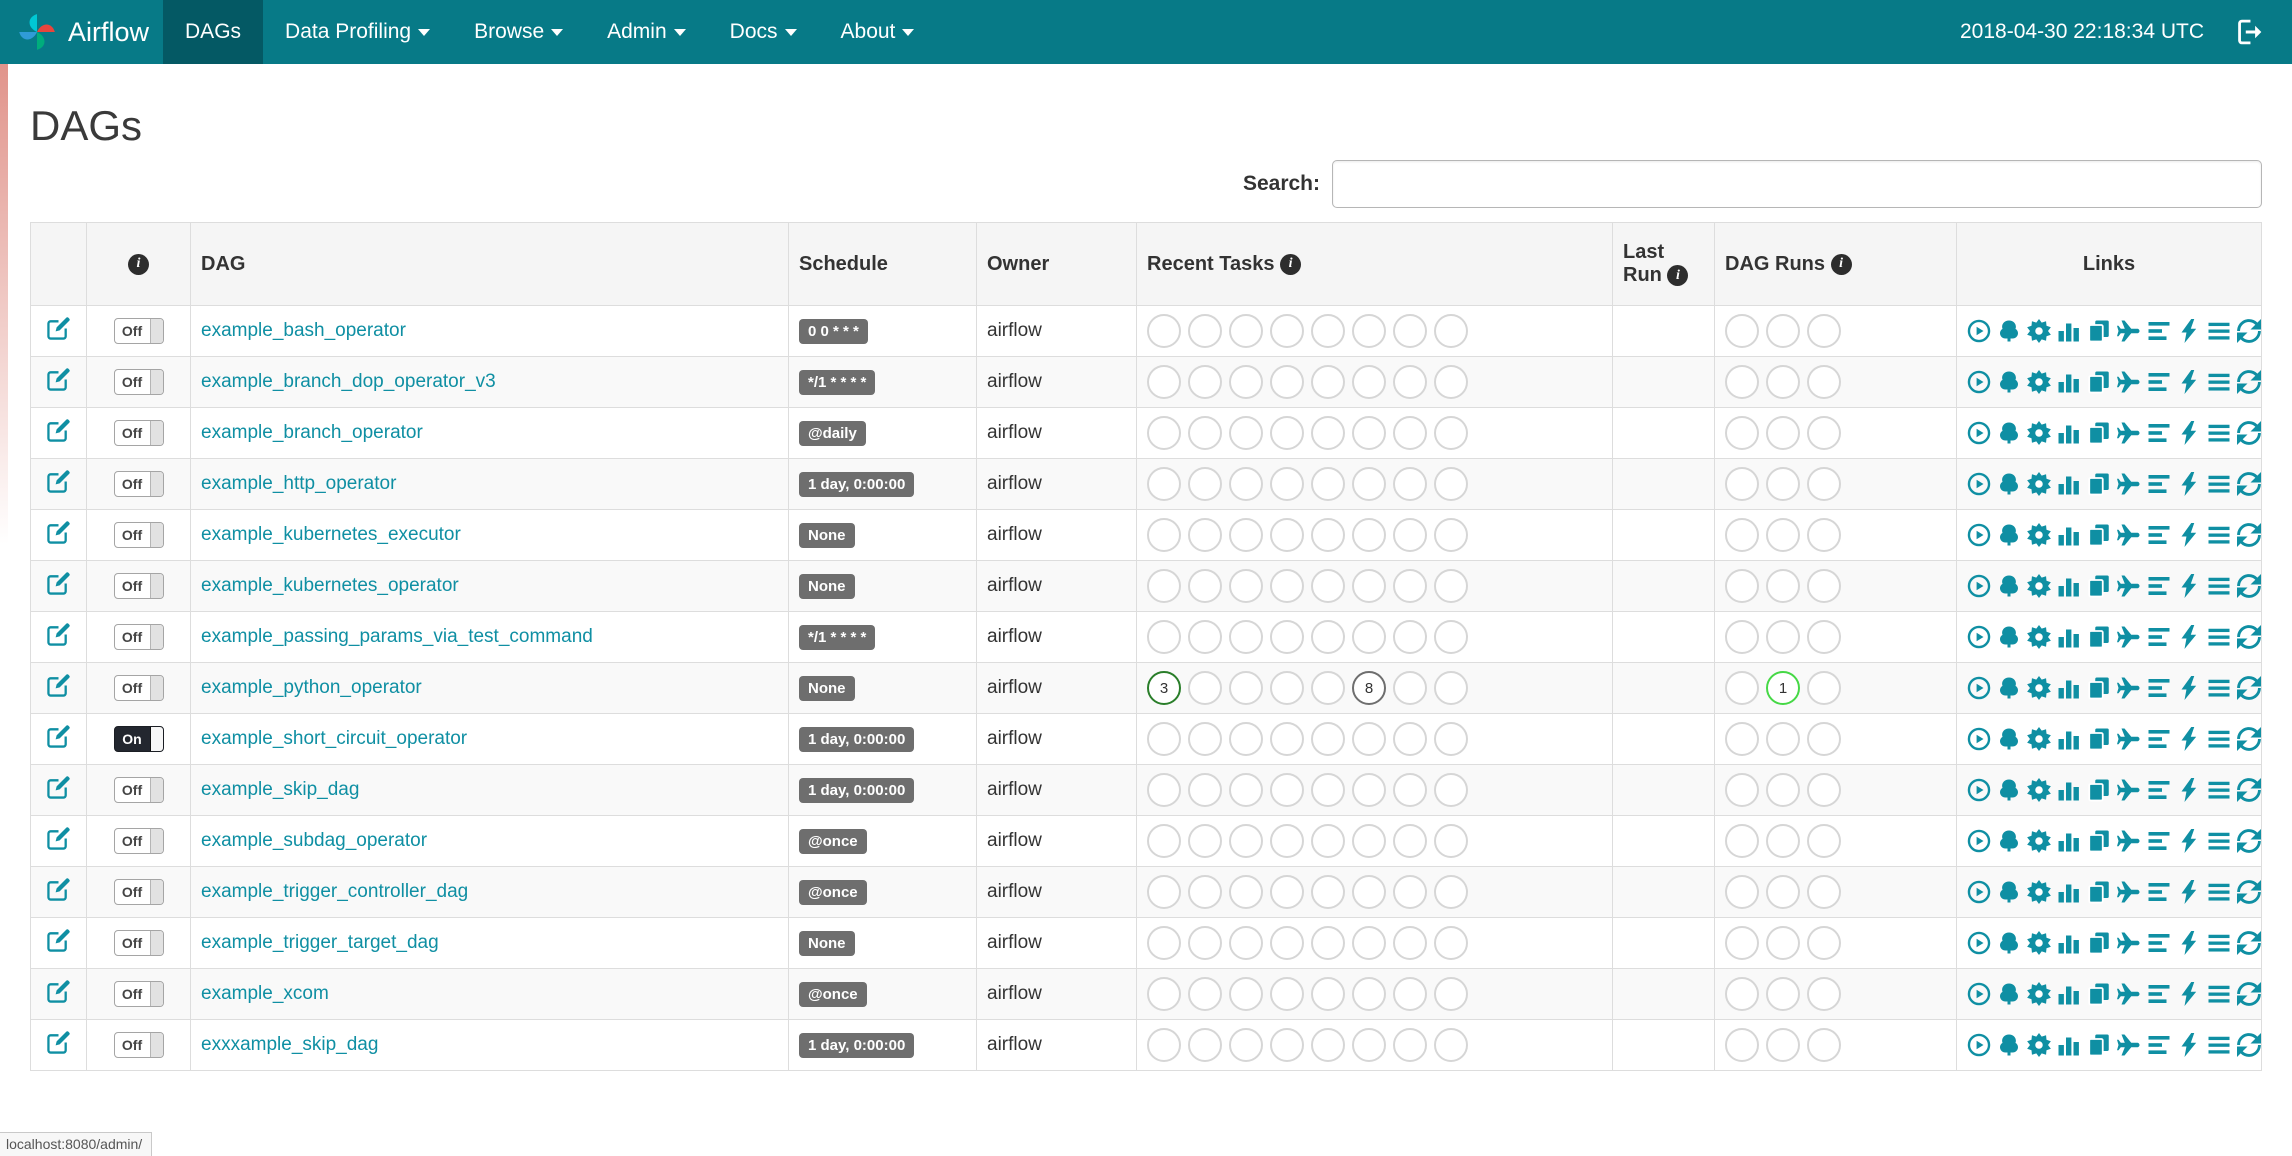  Describe the element at coordinates (878, 32) in the screenshot. I see `nav-item-about: About` at that location.